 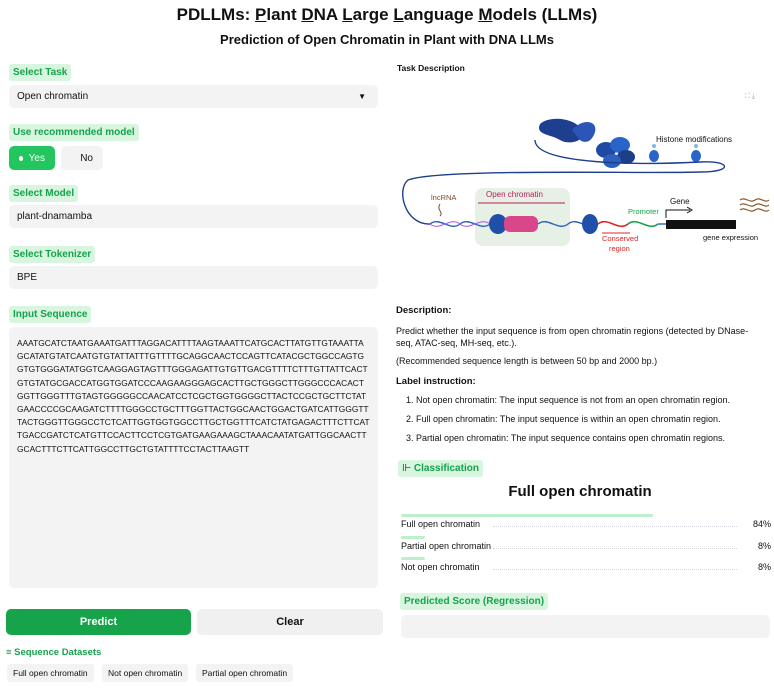 I want to click on tokenizer-select: BPE, so click(x=193, y=277).